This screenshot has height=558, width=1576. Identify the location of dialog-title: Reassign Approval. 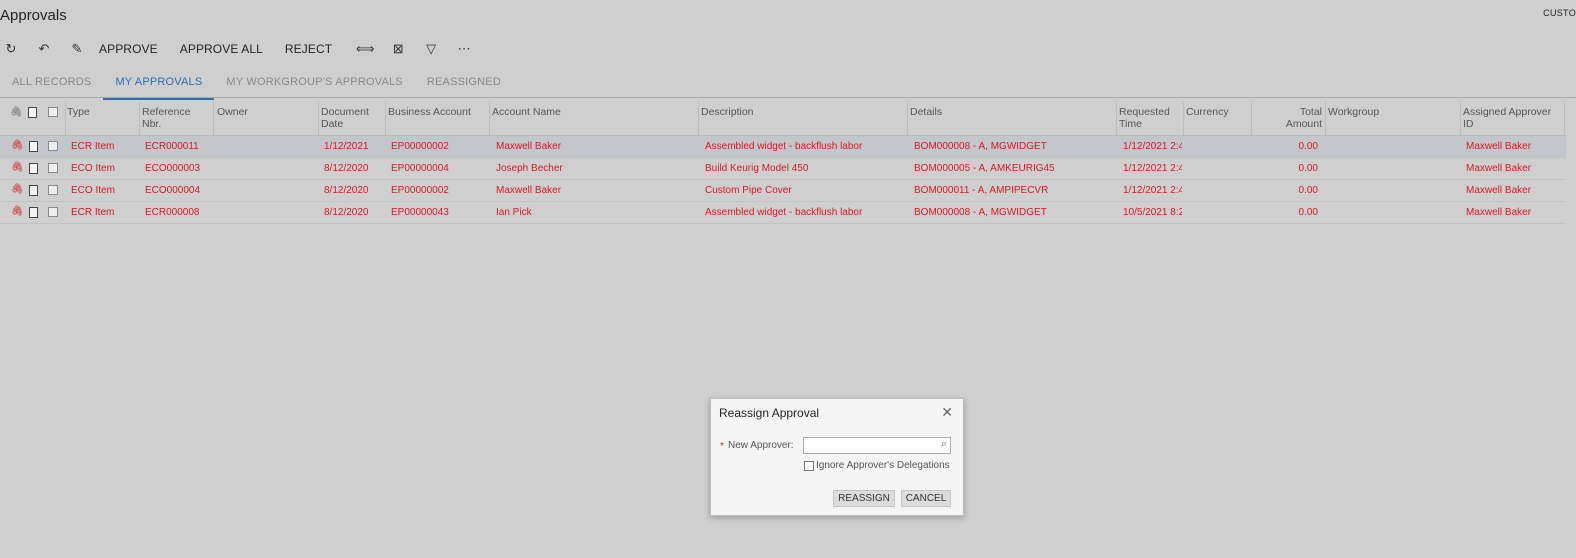
(769, 413).